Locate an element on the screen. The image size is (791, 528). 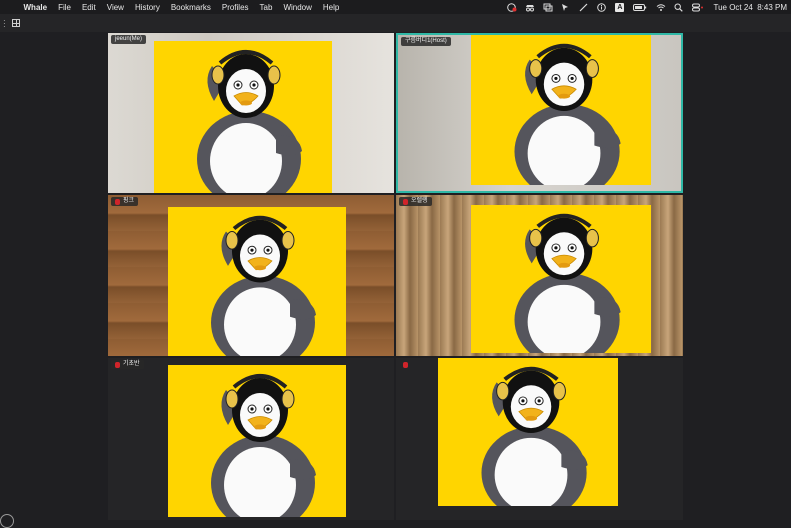
participant-label: 핑크 is located at coordinates (125, 201).